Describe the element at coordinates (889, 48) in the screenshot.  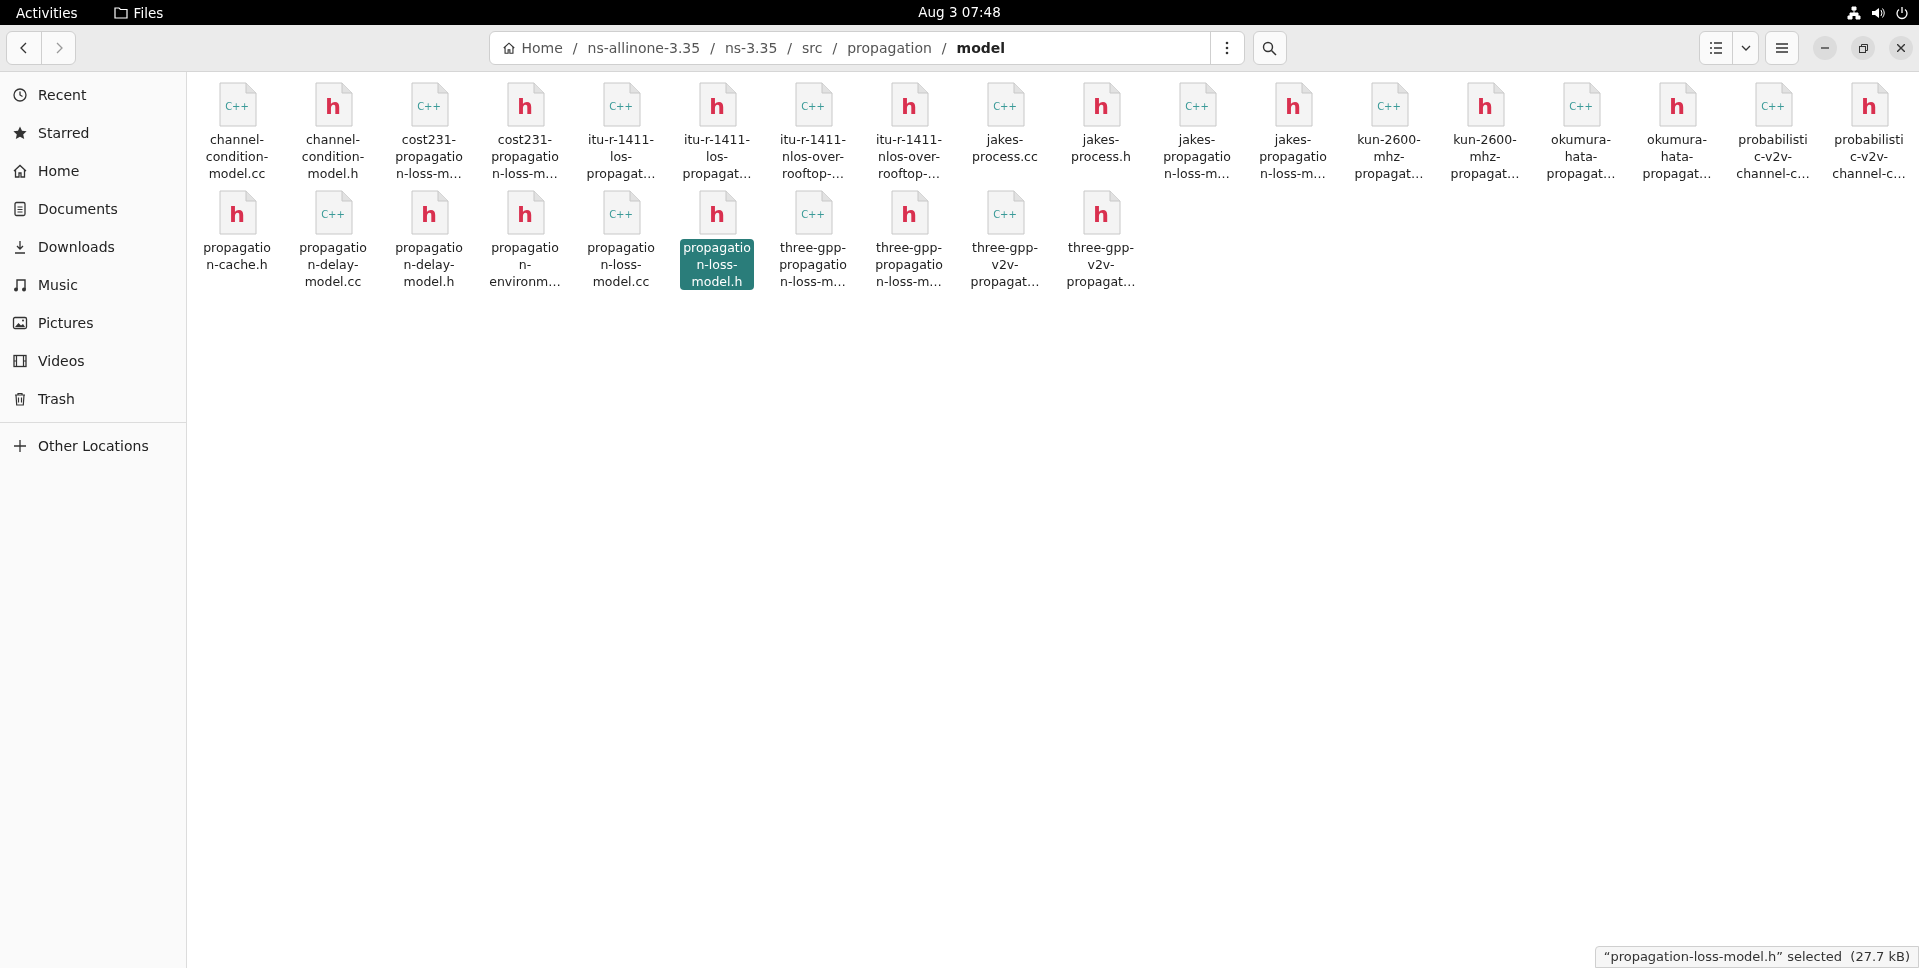
I see `path-crumb: propagation` at that location.